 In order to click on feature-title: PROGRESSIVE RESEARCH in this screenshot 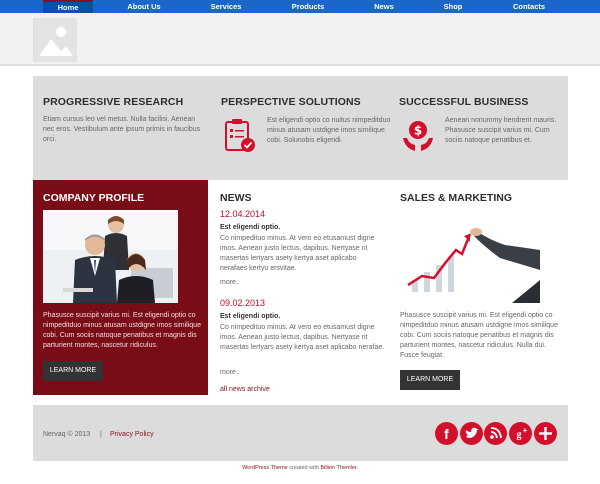, I will do `click(113, 102)`.